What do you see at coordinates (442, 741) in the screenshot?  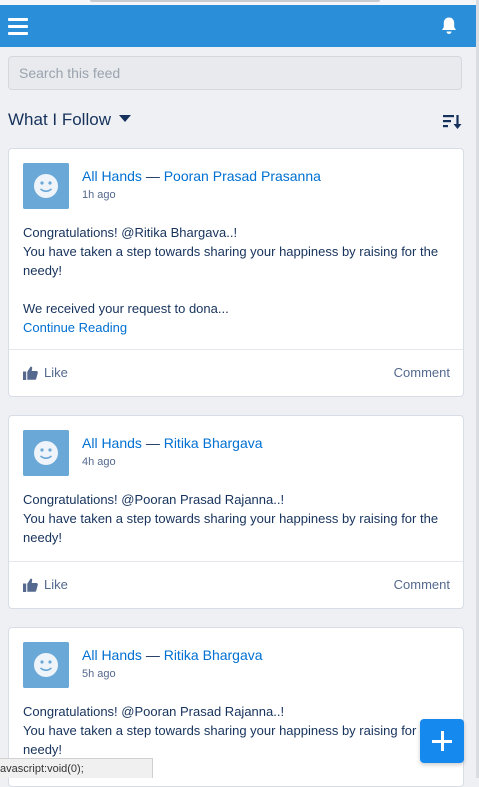 I see `new-post-button` at bounding box center [442, 741].